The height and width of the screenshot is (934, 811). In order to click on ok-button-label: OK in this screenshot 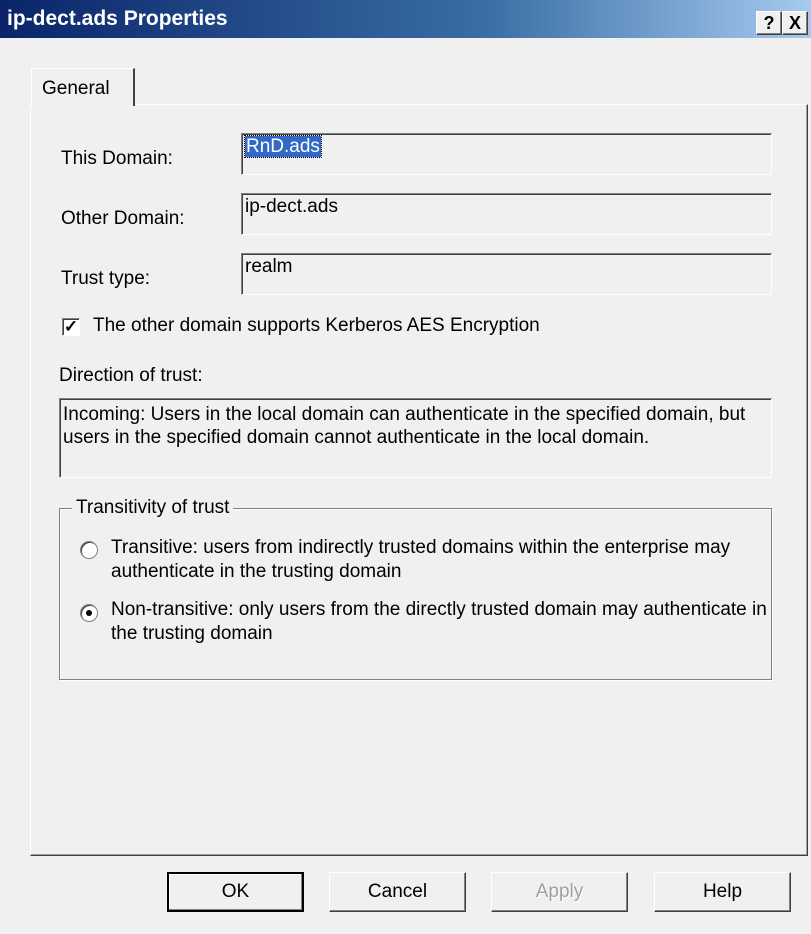, I will do `click(235, 891)`.